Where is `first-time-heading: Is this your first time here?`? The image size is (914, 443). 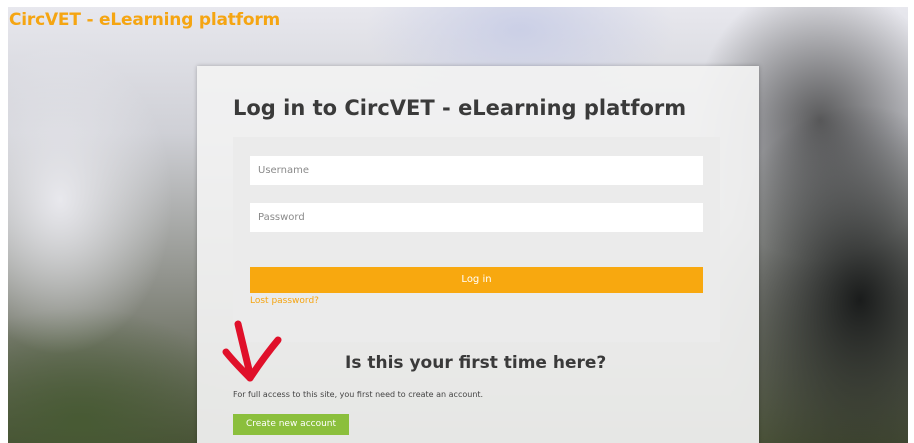 first-time-heading: Is this your first time here? is located at coordinates (476, 363).